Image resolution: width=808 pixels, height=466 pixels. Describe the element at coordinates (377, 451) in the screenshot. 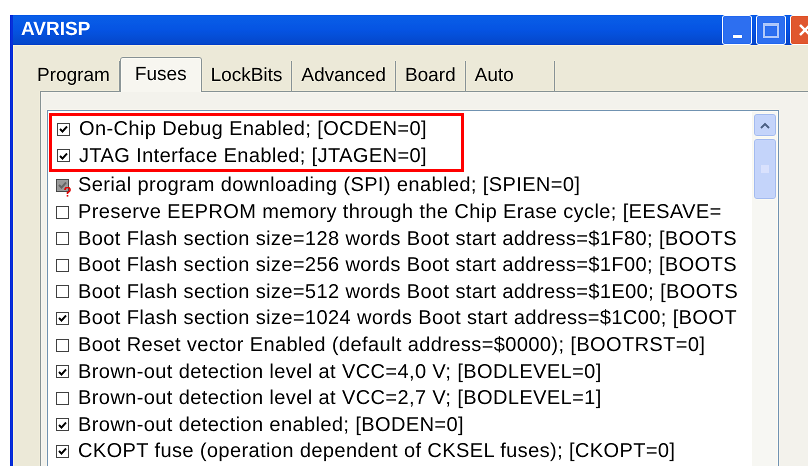

I see `fuse-label: CKOPT fuse (operation dependent of CKSEL fuses); [CKOPT=0]` at that location.